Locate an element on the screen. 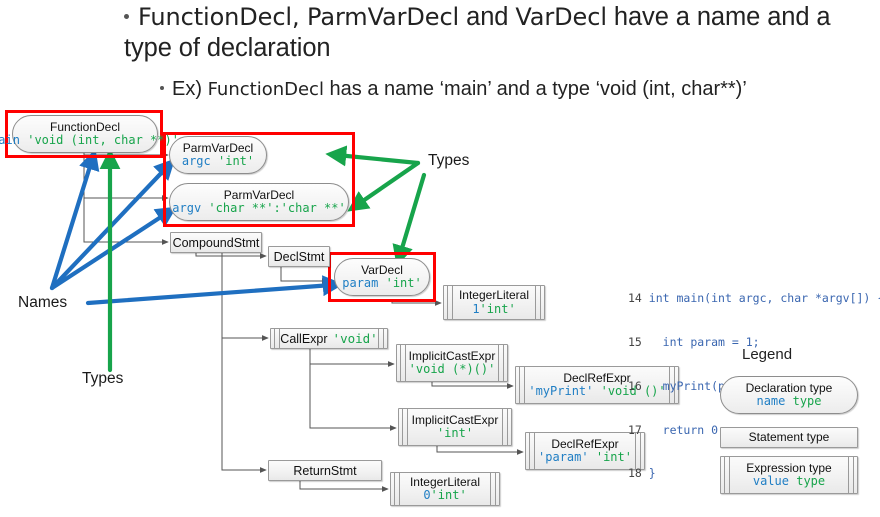 Image resolution: width=880 pixels, height=517 pixels. ast-node-compoundstmt: CompoundStmt is located at coordinates (216, 242).